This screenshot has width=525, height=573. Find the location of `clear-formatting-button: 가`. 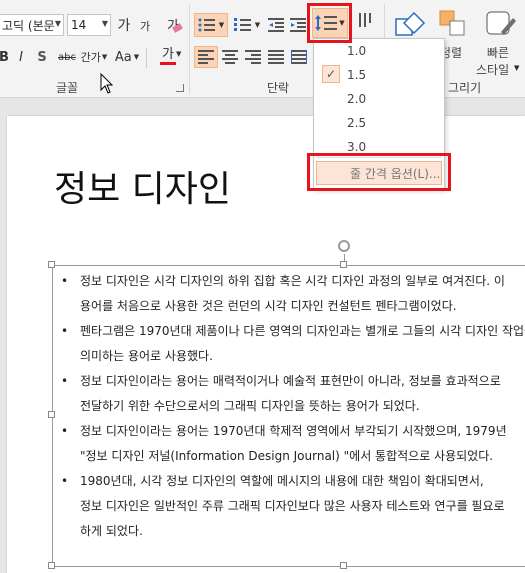

clear-formatting-button: 가 is located at coordinates (173, 24).